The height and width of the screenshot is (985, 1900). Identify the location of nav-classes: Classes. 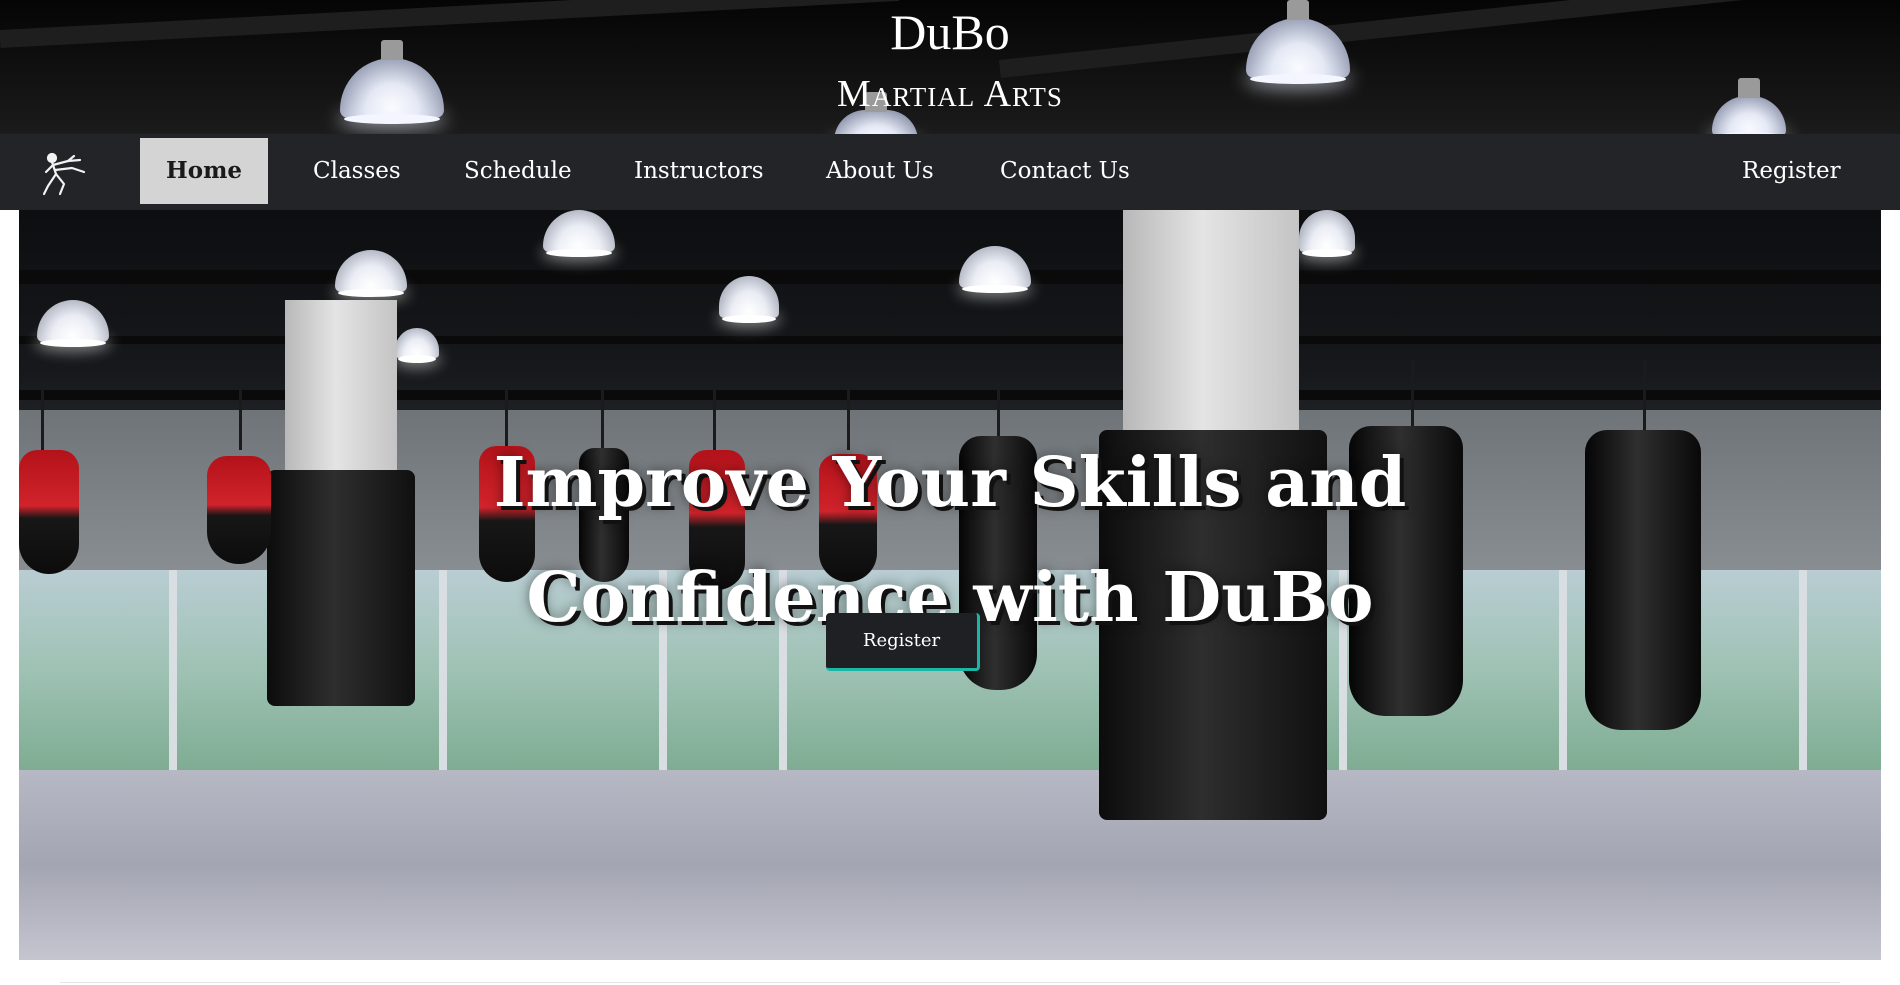
(357, 171).